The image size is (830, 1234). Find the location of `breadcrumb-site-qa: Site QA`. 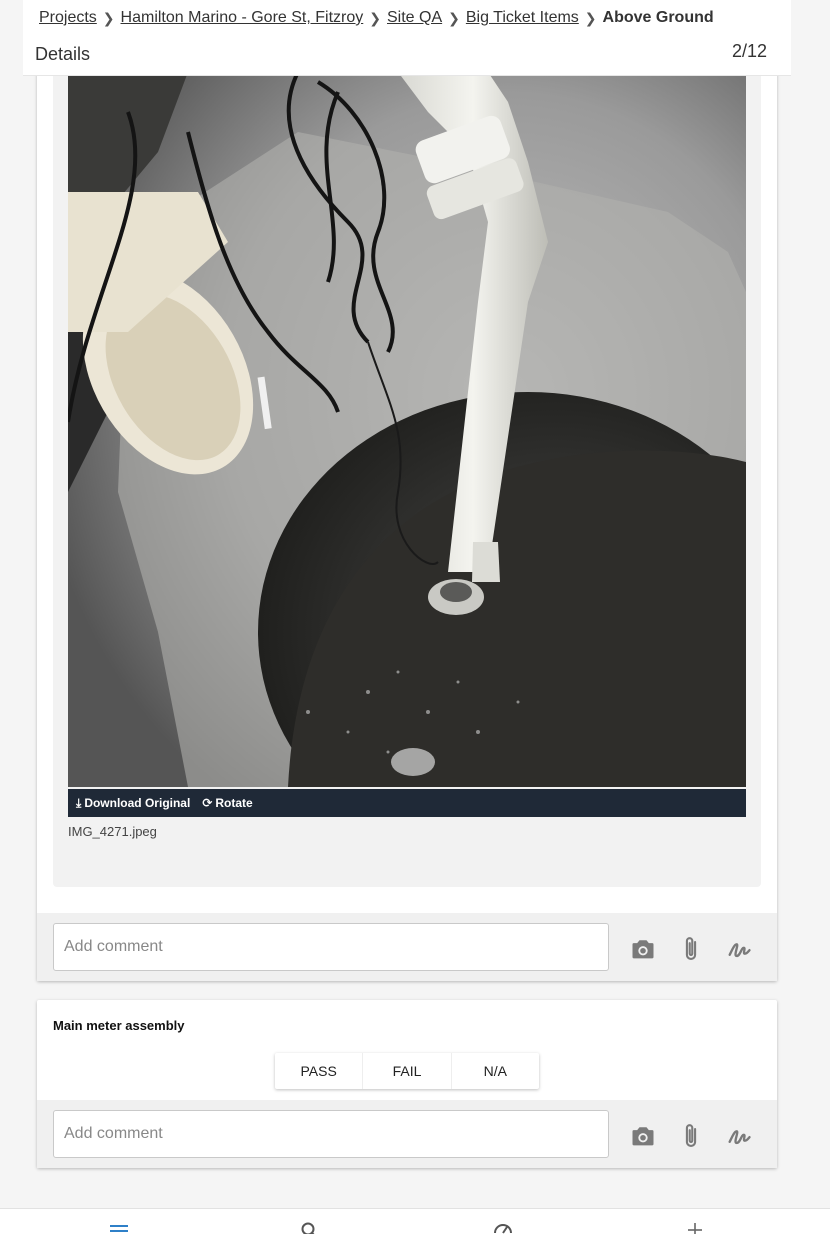

breadcrumb-site-qa: Site QA is located at coordinates (414, 18).